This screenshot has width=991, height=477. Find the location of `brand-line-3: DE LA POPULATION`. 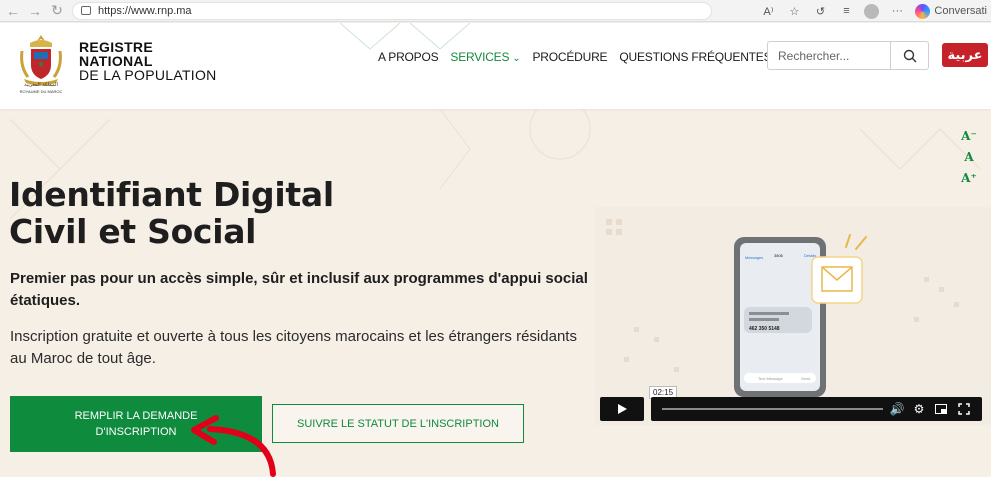

brand-line-3: DE LA POPULATION is located at coordinates (148, 75).